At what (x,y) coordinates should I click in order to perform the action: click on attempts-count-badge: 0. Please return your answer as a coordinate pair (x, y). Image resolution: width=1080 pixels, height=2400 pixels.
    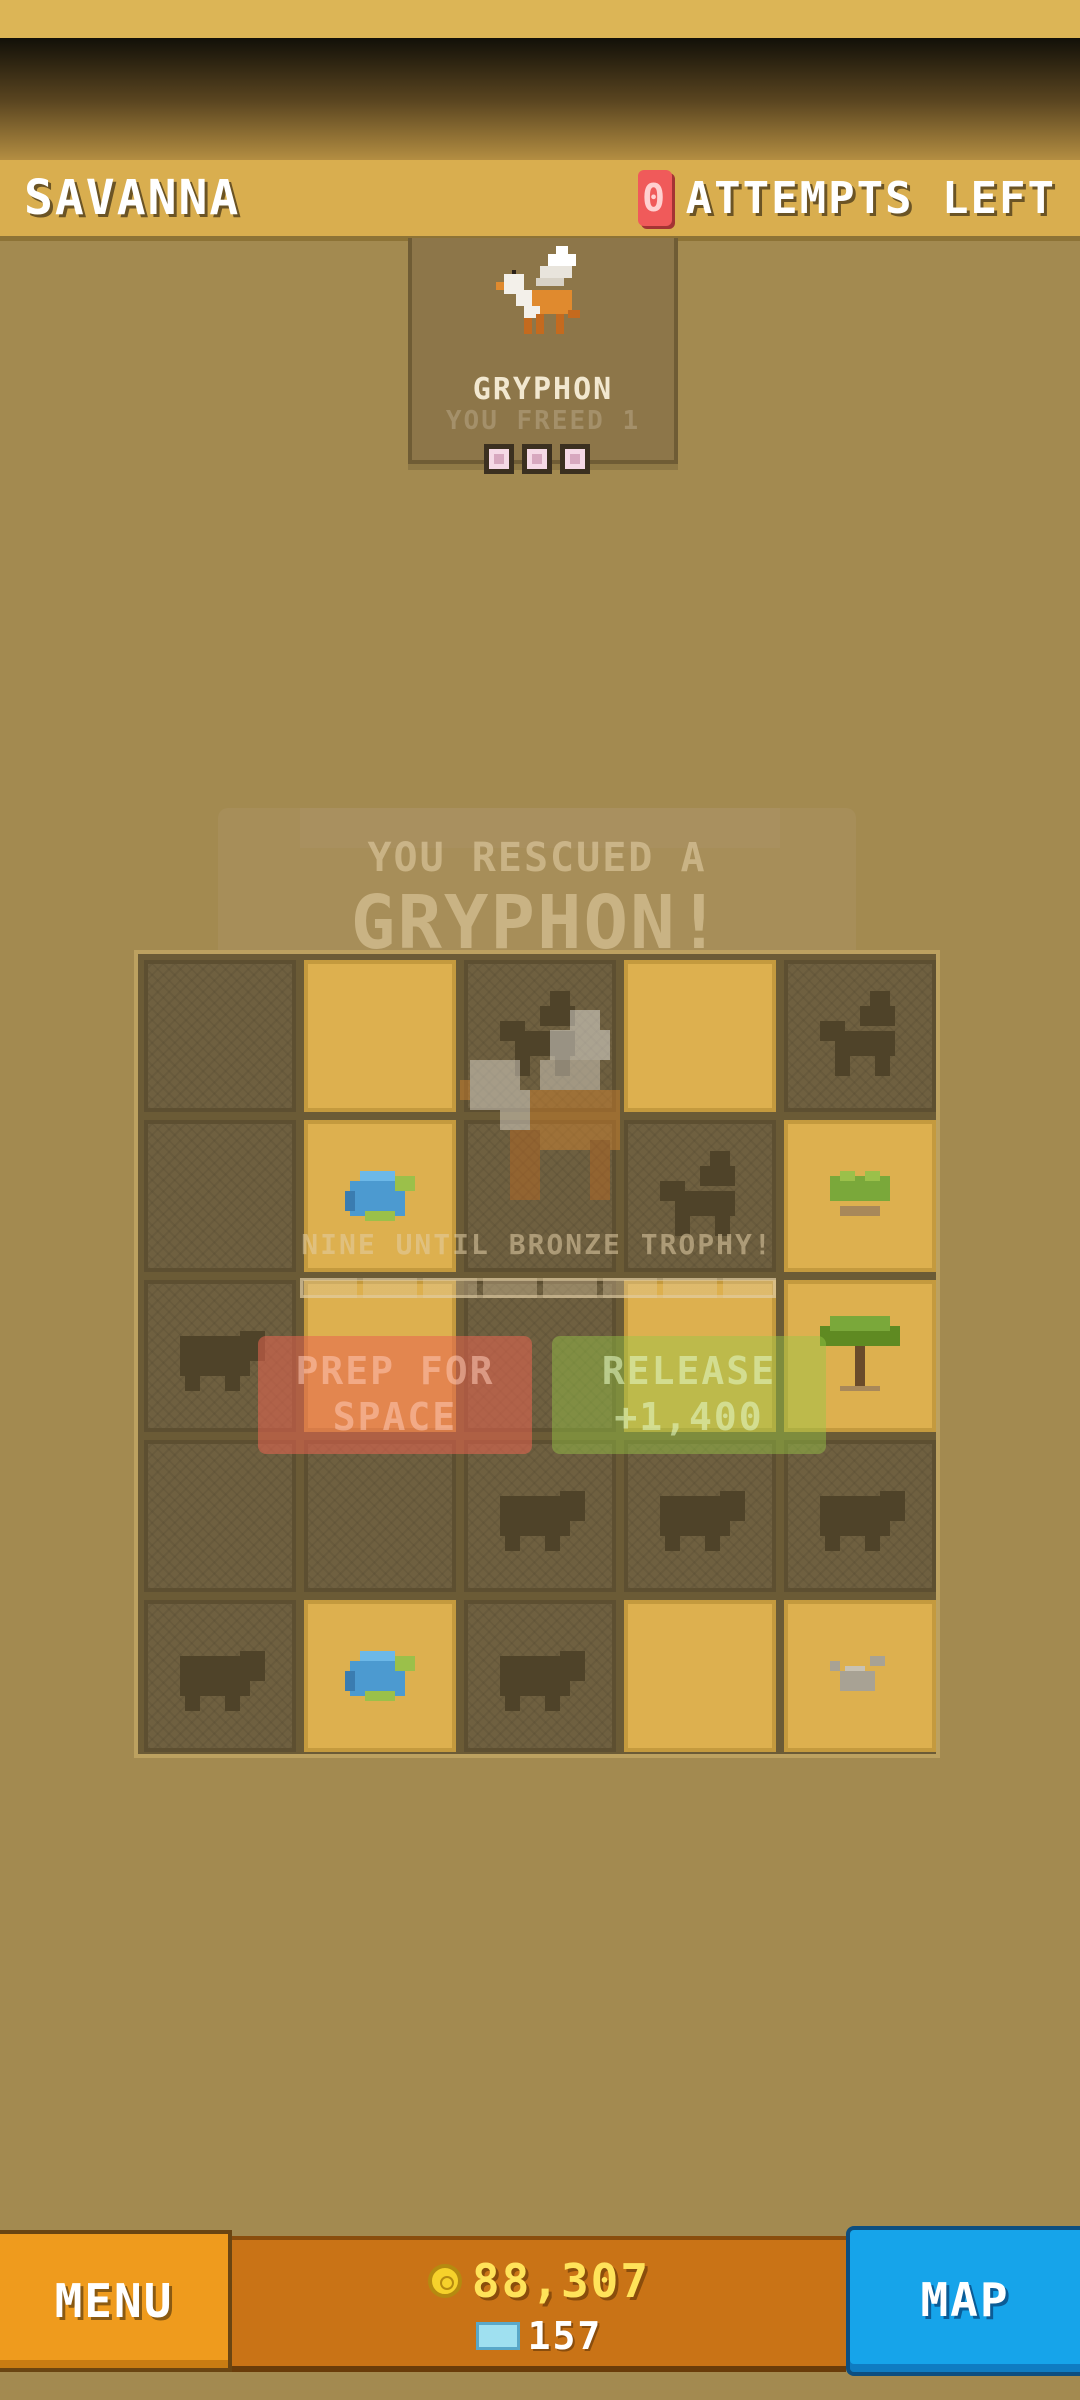
    Looking at the image, I should click on (654, 198).